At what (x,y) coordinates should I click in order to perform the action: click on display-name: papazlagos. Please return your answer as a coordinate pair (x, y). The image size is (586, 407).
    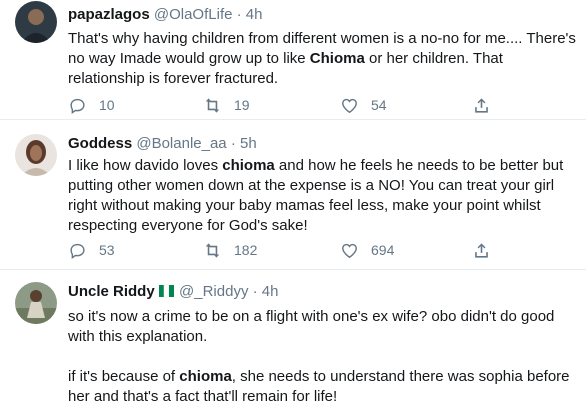
    Looking at the image, I should click on (109, 14).